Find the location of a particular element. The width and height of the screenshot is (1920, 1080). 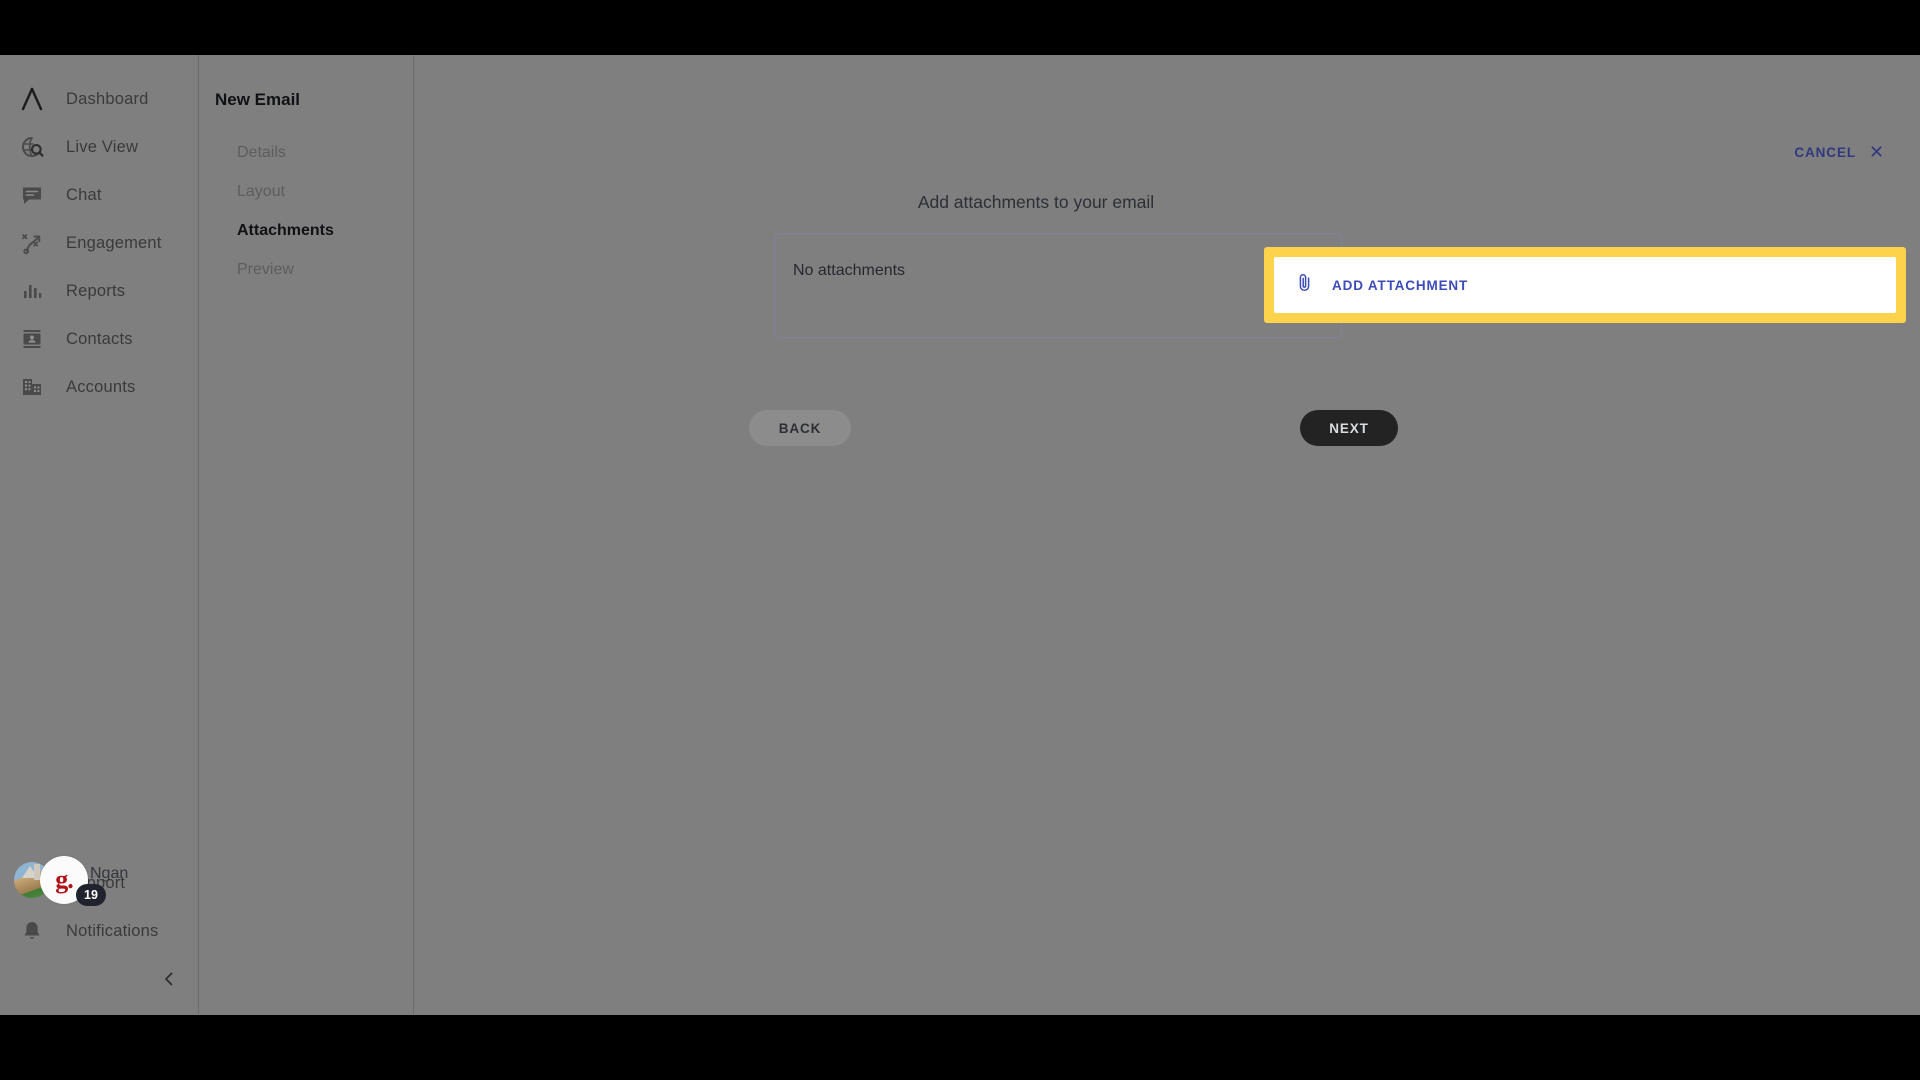

sidebar-item-accounts: Accounts is located at coordinates (99, 387).